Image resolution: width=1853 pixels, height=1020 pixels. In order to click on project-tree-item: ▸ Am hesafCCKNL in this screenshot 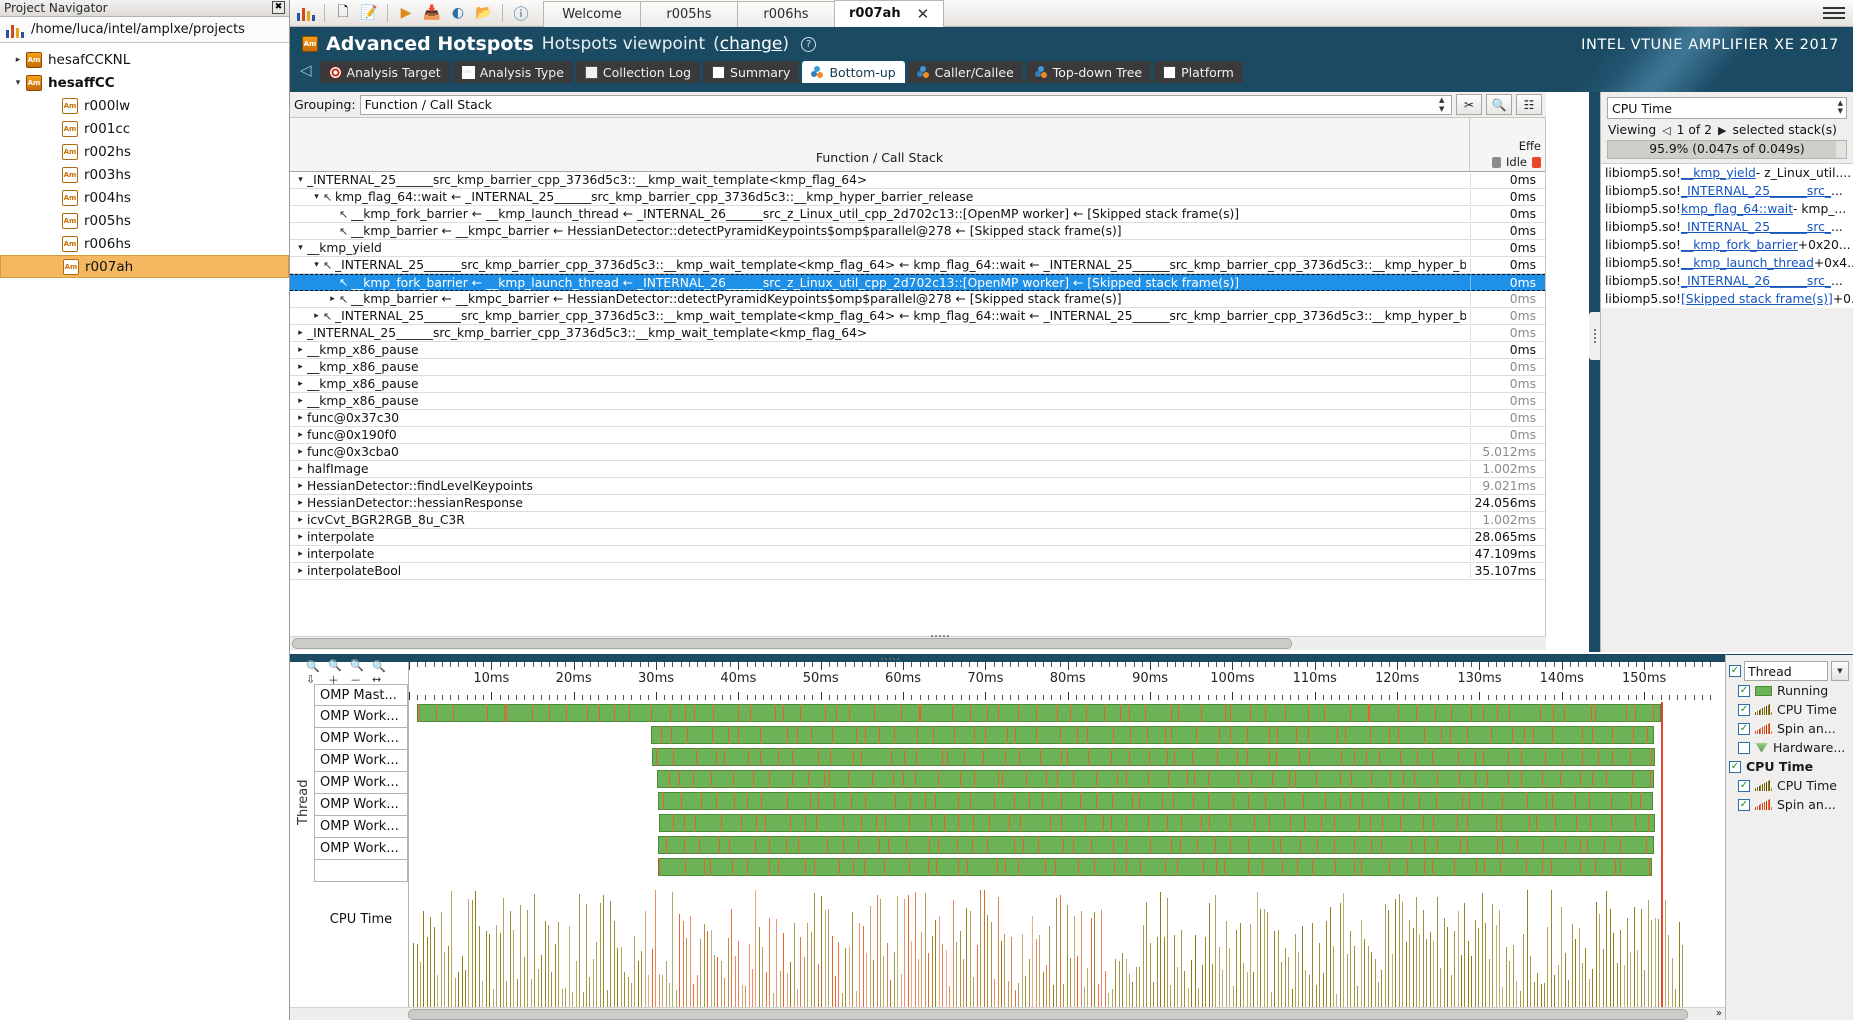, I will do `click(144, 59)`.